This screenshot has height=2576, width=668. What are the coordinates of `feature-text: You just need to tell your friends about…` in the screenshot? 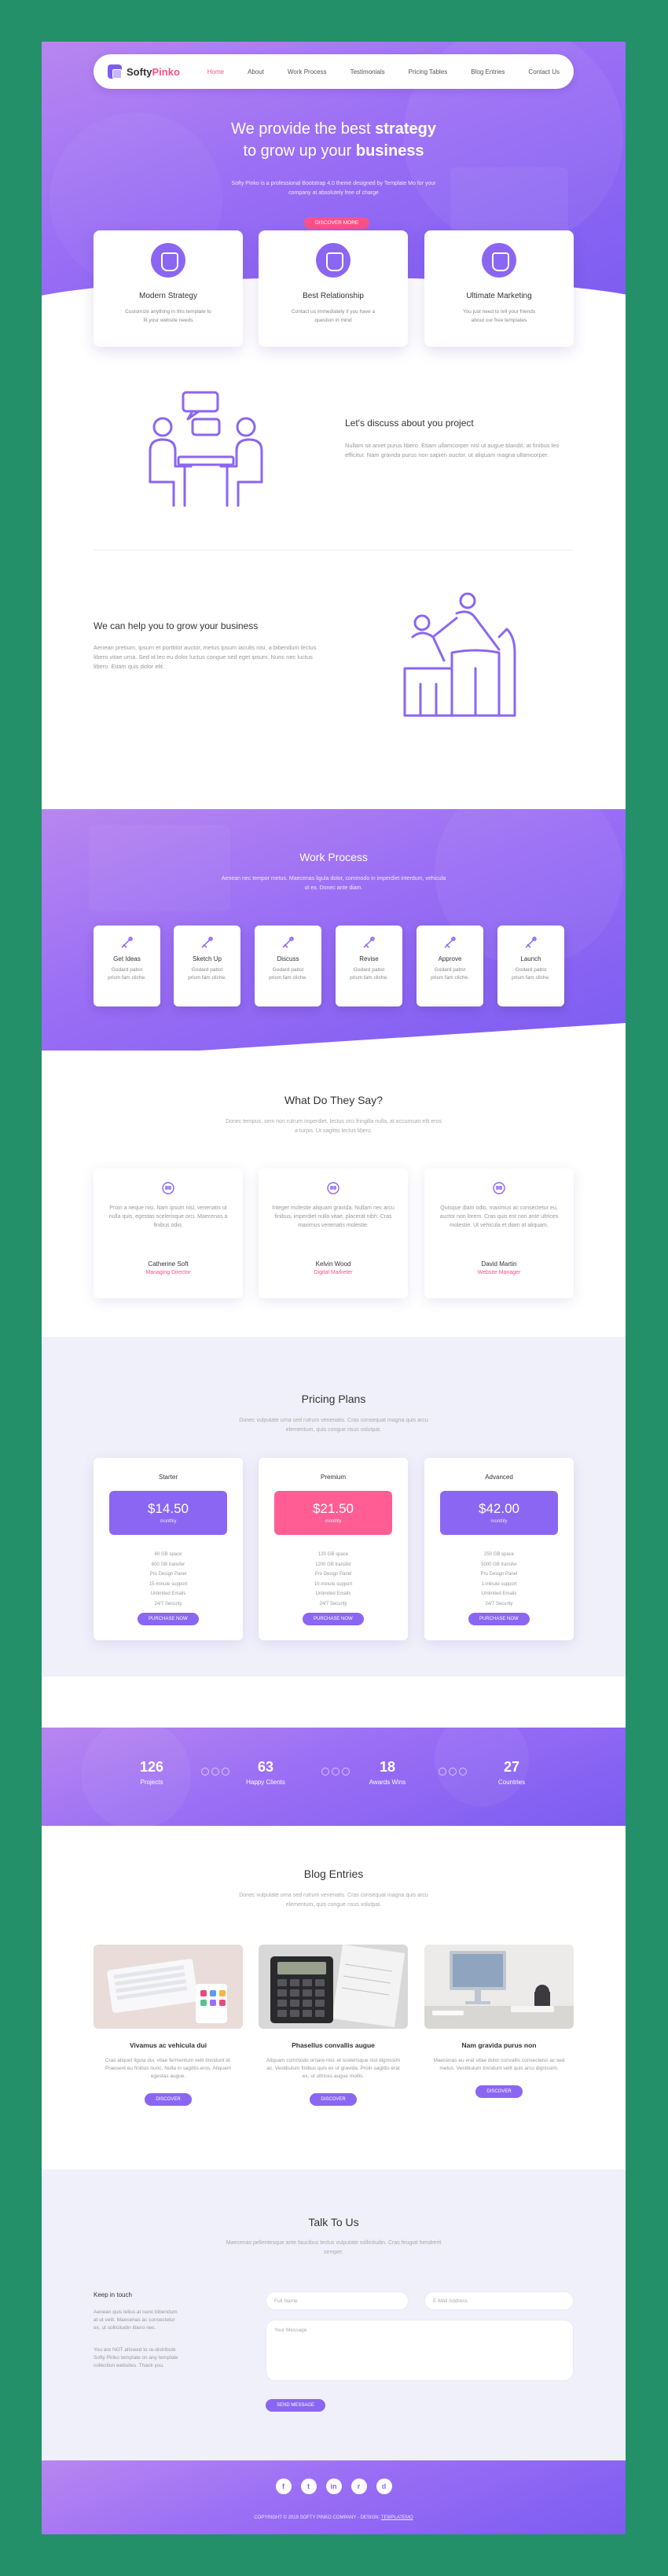 It's located at (499, 316).